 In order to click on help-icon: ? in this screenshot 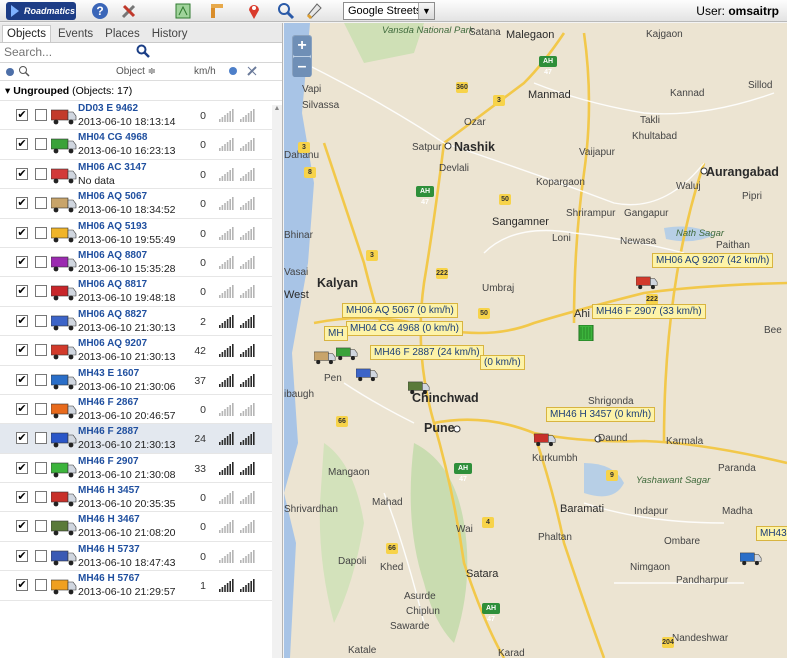, I will do `click(100, 11)`.